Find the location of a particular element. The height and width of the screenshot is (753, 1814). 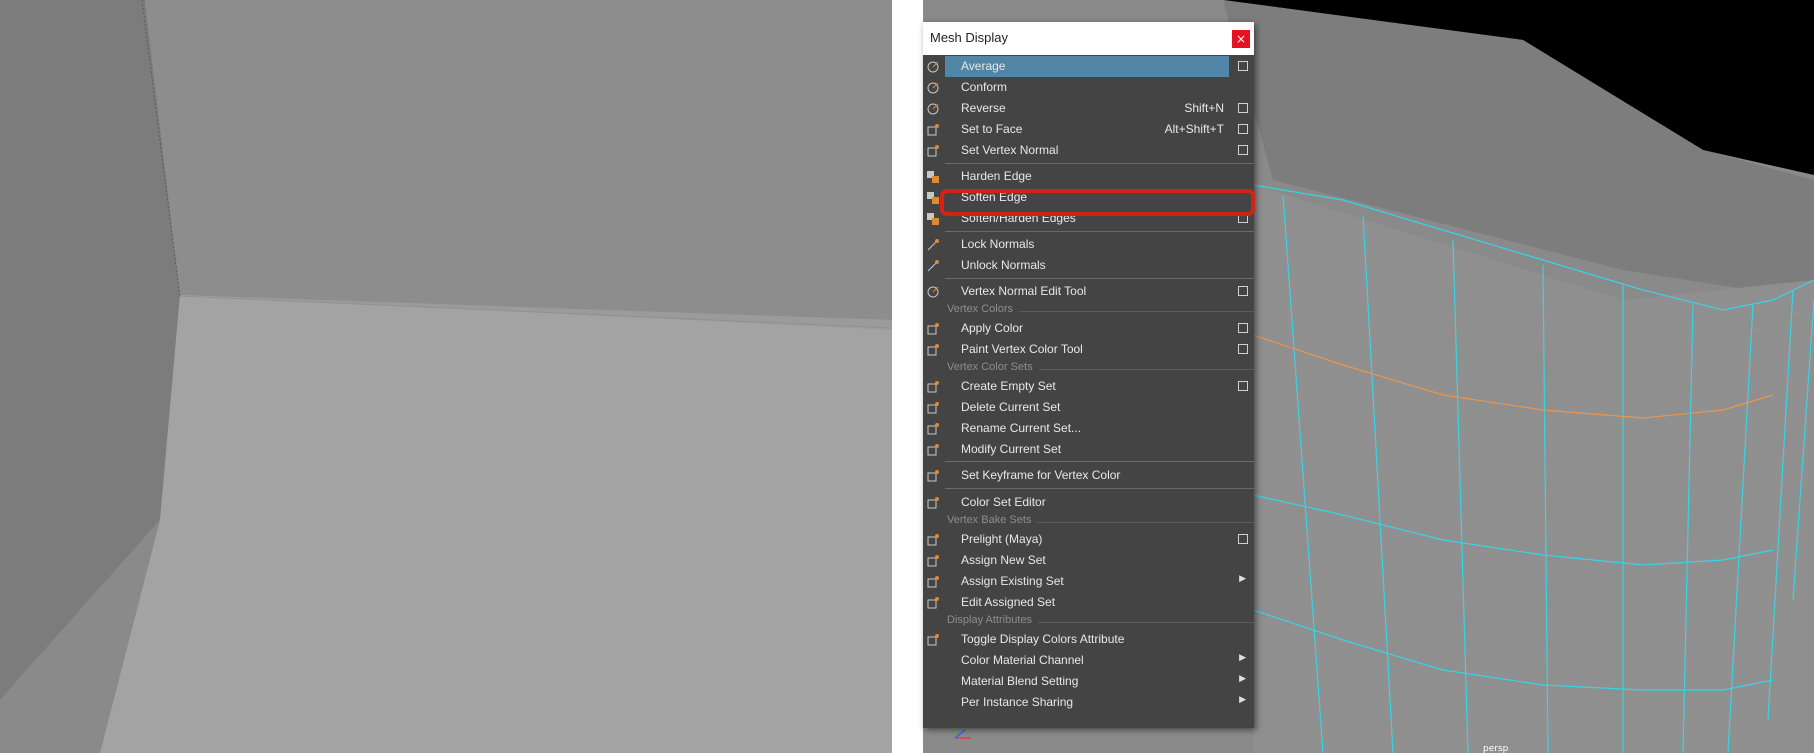

menu-item-per-instance-sharing: Per Instance Sharing ▶ is located at coordinates (1088, 702).